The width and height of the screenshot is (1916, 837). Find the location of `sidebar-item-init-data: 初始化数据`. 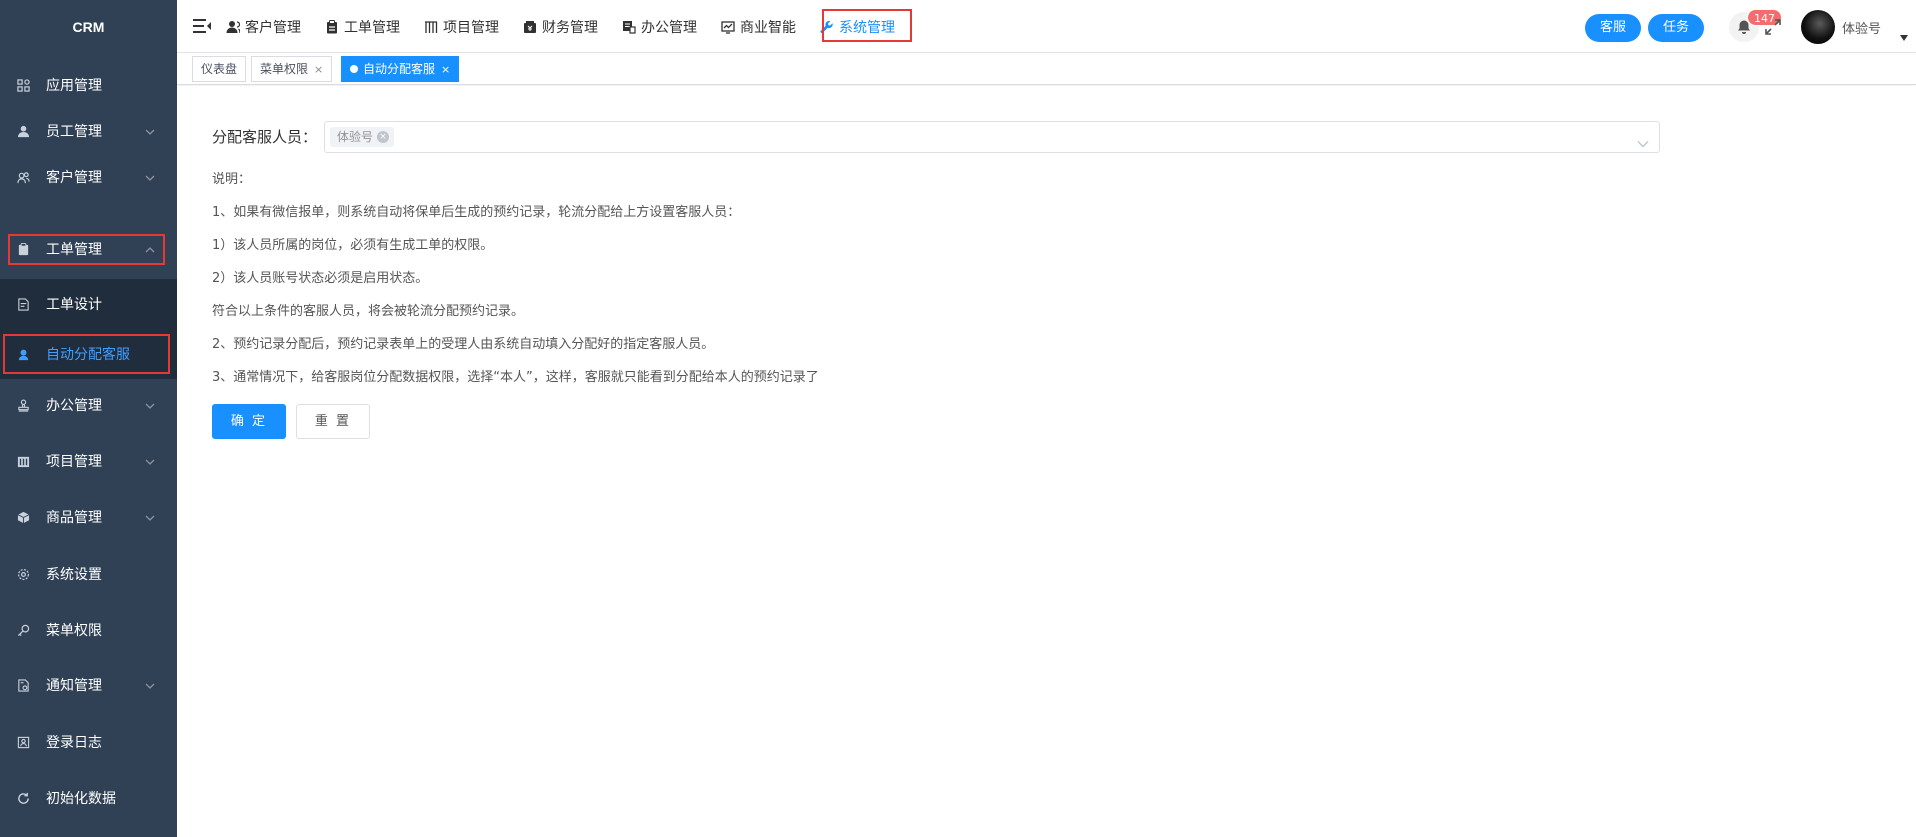

sidebar-item-init-data: 初始化数据 is located at coordinates (88, 798).